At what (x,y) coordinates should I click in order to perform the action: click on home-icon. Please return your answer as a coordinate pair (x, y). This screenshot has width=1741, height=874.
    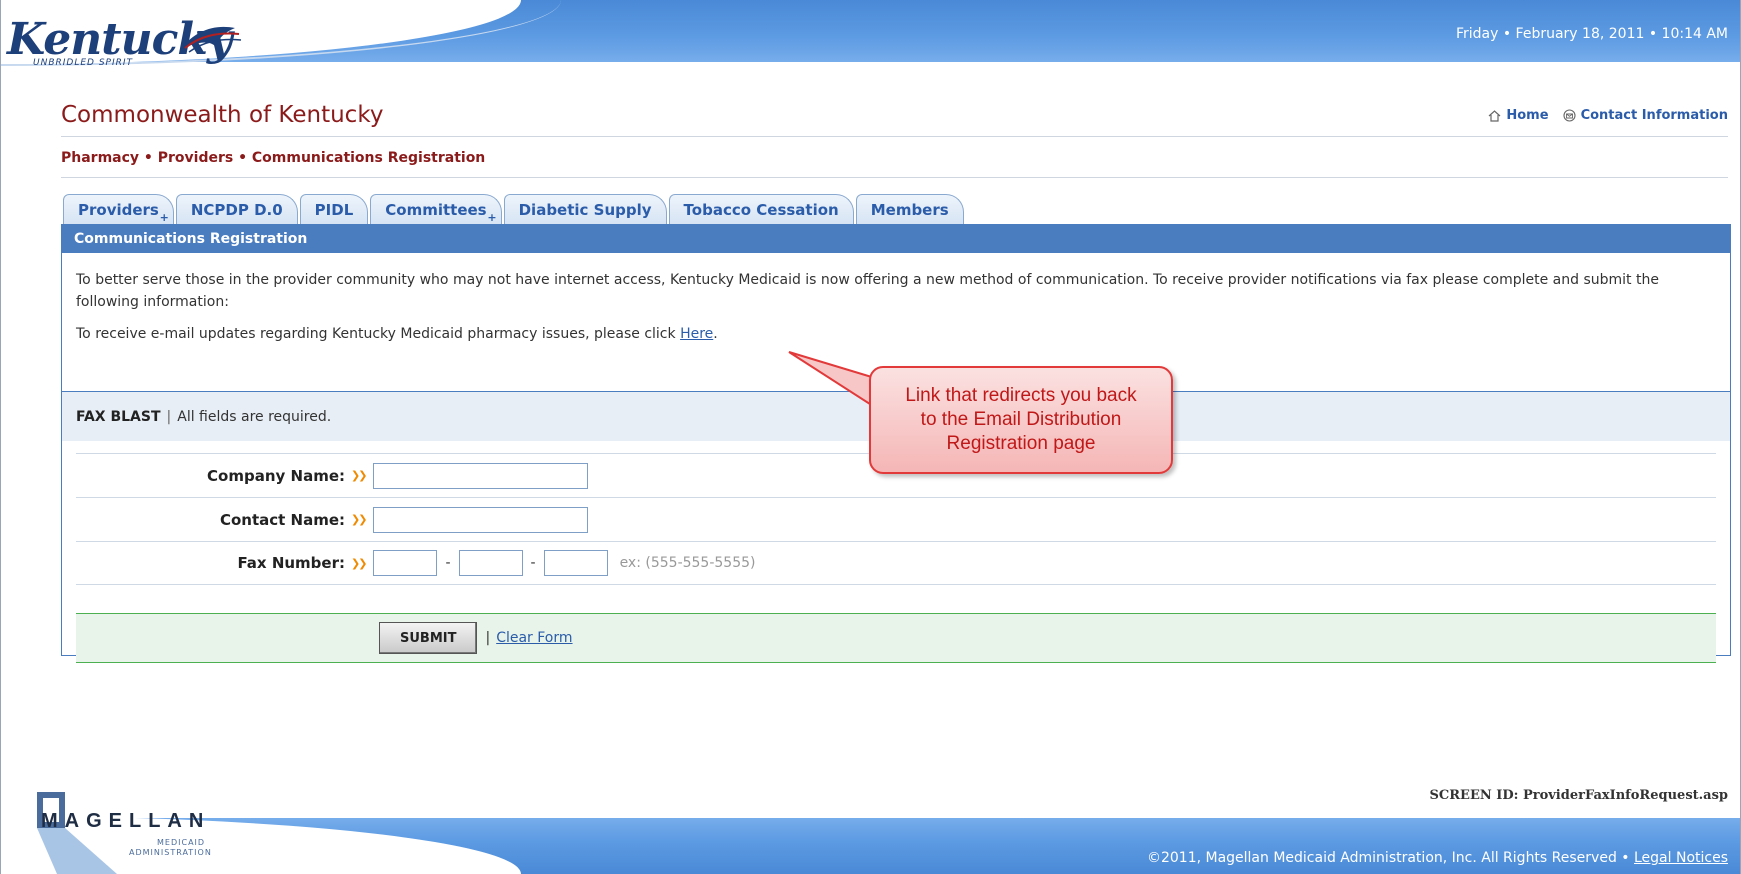
    Looking at the image, I should click on (1494, 116).